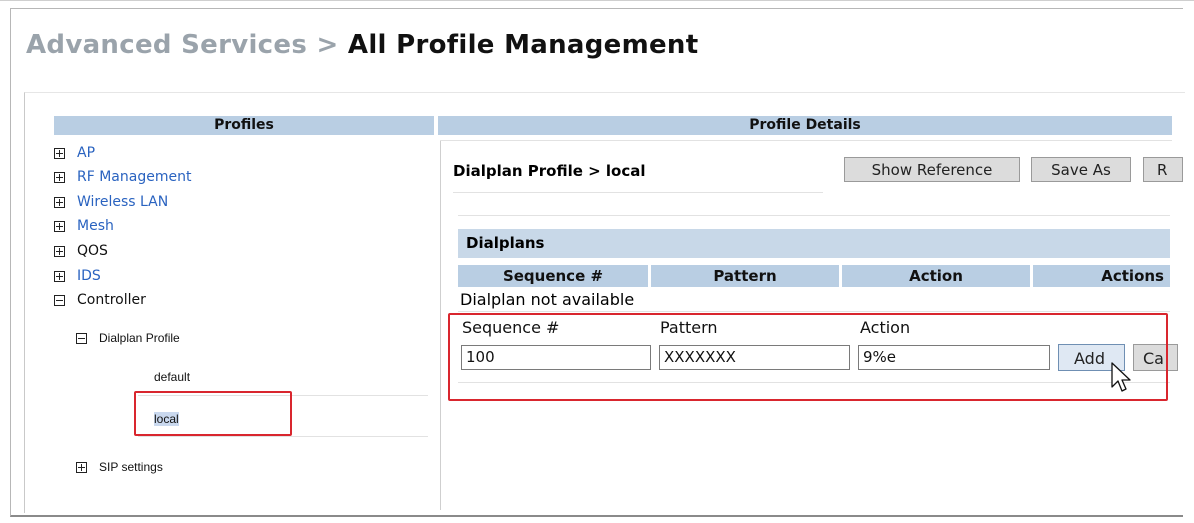 This screenshot has width=1194, height=523. Describe the element at coordinates (547, 299) in the screenshot. I see `empty-message: Dialplan not available` at that location.